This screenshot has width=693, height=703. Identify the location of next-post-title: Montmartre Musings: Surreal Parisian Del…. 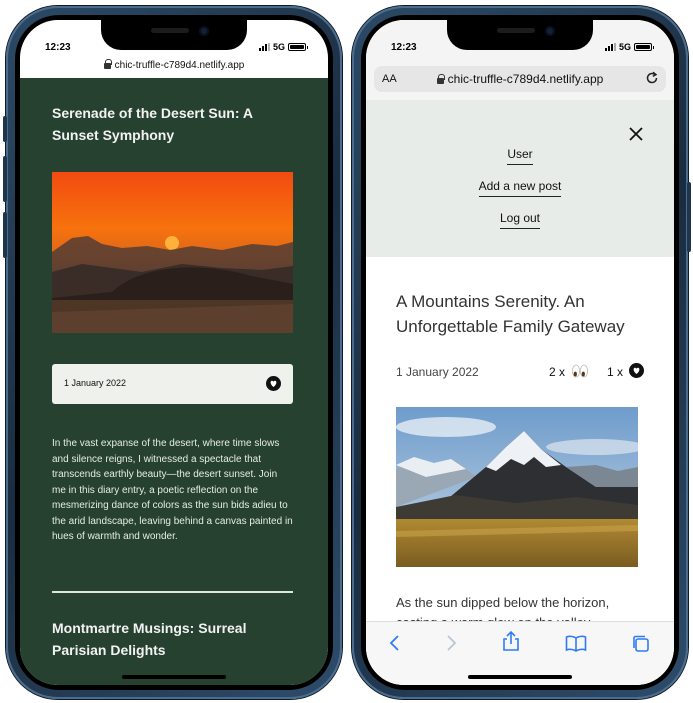
(167, 639).